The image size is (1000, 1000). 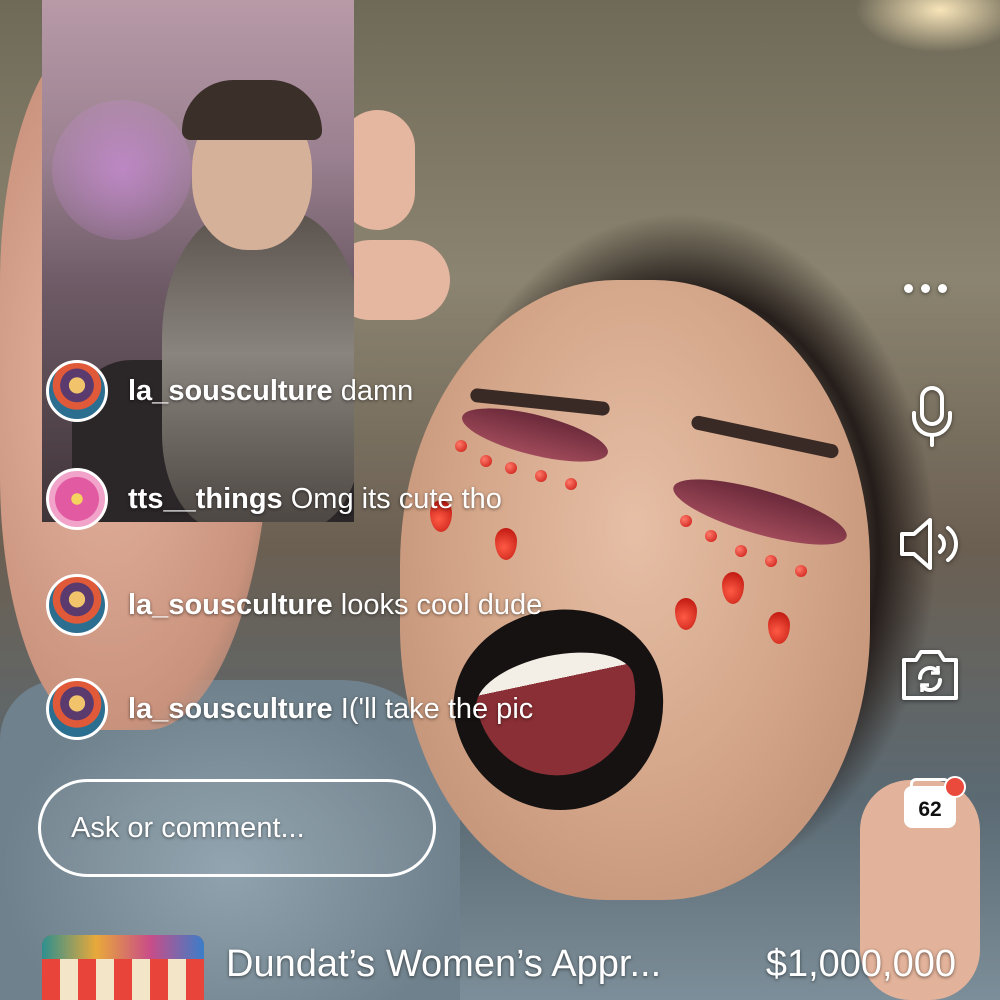 I want to click on notification-dot, so click(x=955, y=787).